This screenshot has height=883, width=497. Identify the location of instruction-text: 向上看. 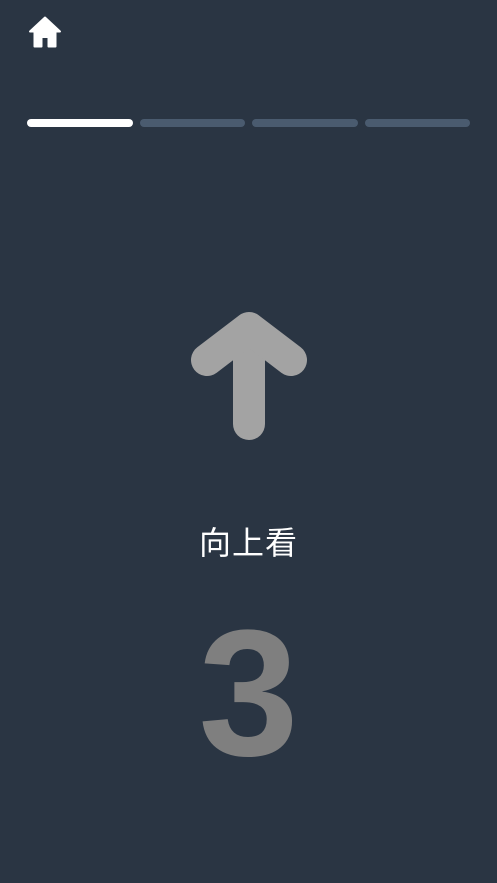
(248, 543).